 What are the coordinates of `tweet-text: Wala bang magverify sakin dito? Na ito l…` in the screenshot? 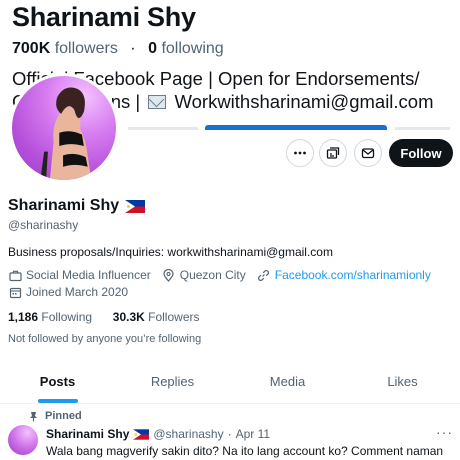 It's located at (245, 451).